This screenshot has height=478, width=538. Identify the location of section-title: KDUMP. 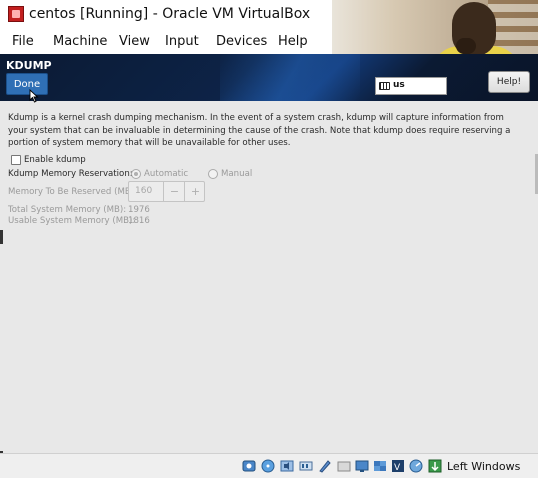
(29, 65).